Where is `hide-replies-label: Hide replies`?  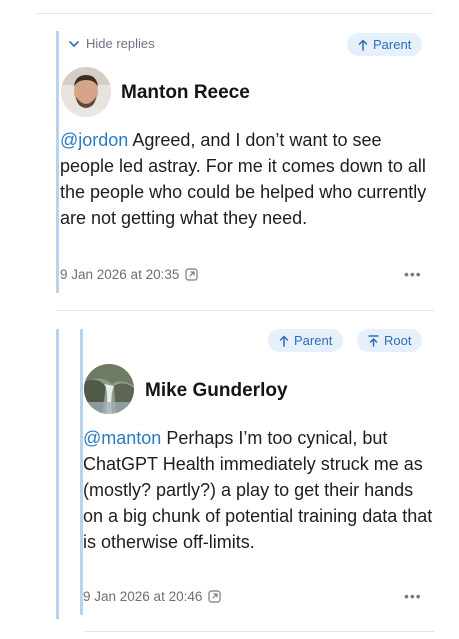 hide-replies-label: Hide replies is located at coordinates (120, 43).